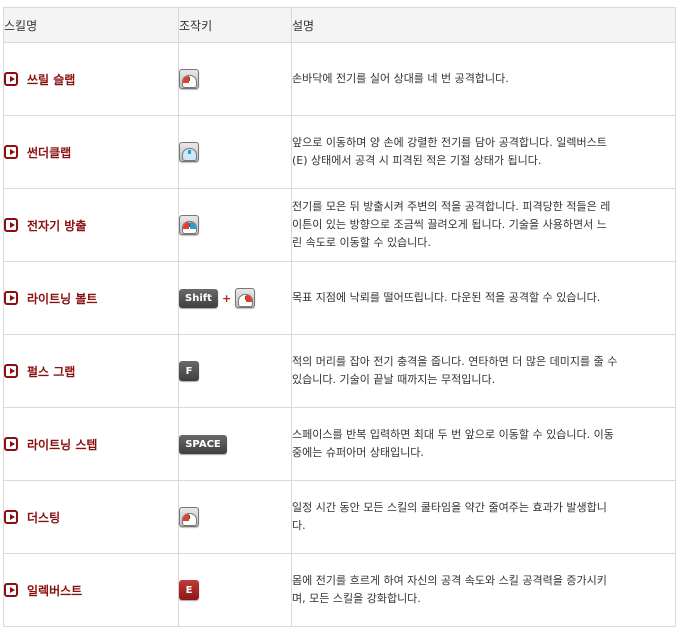 The image size is (684, 629). Describe the element at coordinates (51, 79) in the screenshot. I see `skill-name: 쓰릴 슬랩` at that location.